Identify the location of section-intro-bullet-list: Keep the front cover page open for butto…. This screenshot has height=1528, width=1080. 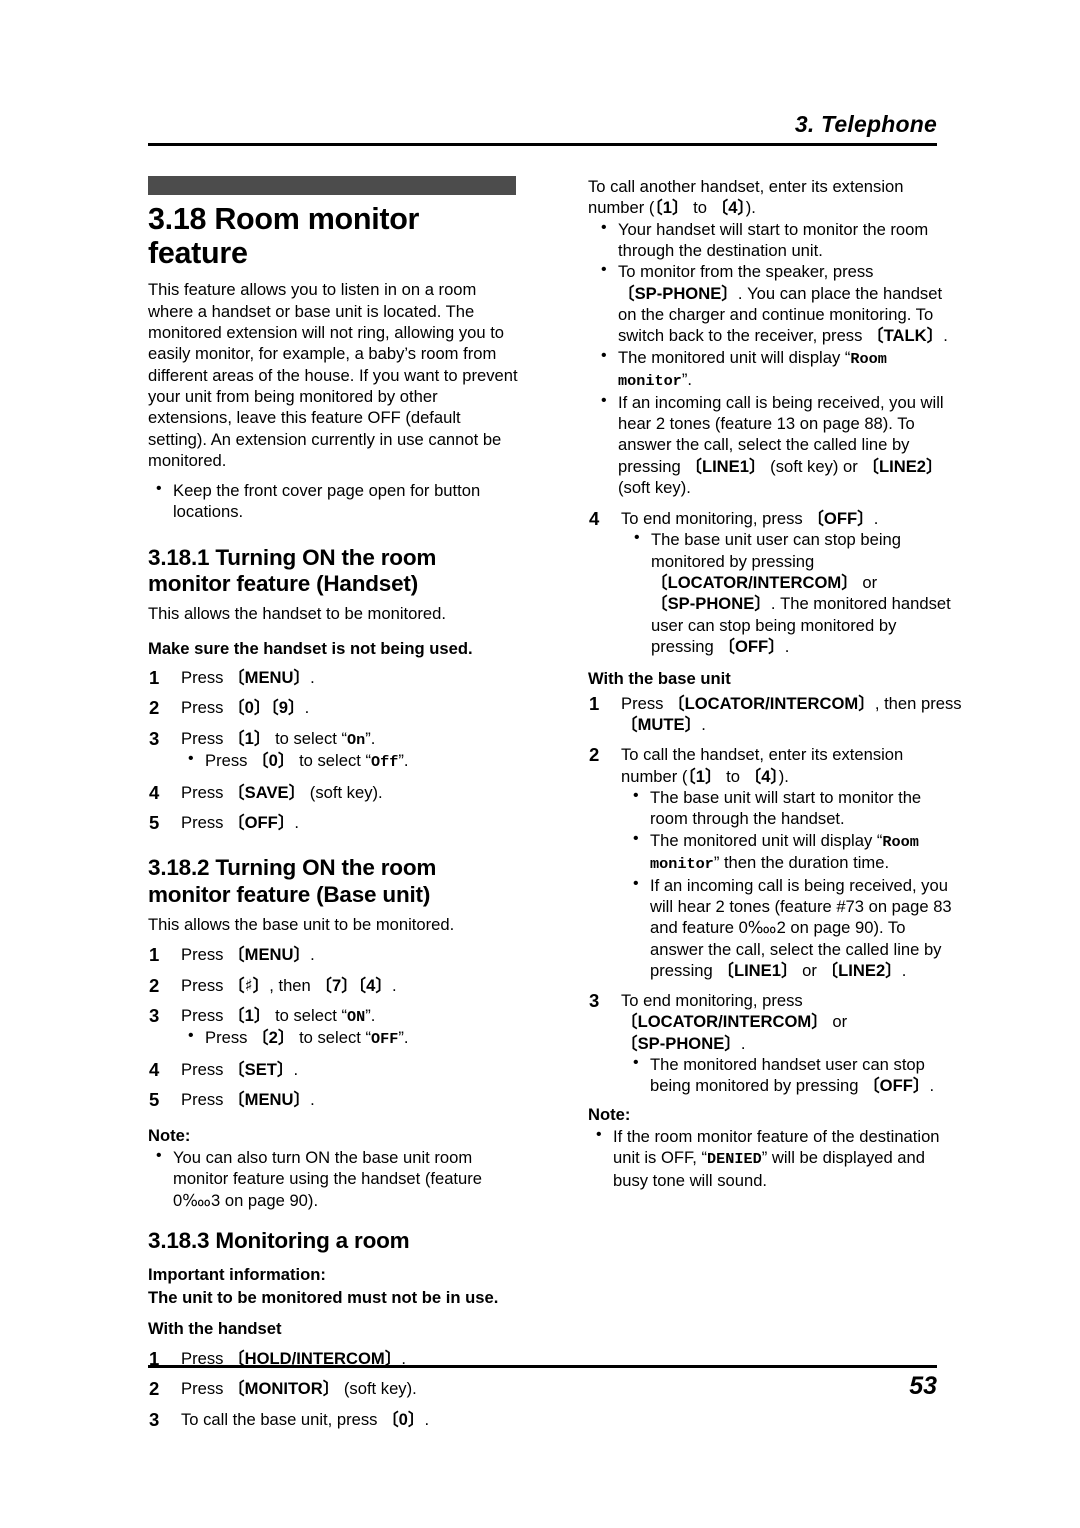
(335, 501).